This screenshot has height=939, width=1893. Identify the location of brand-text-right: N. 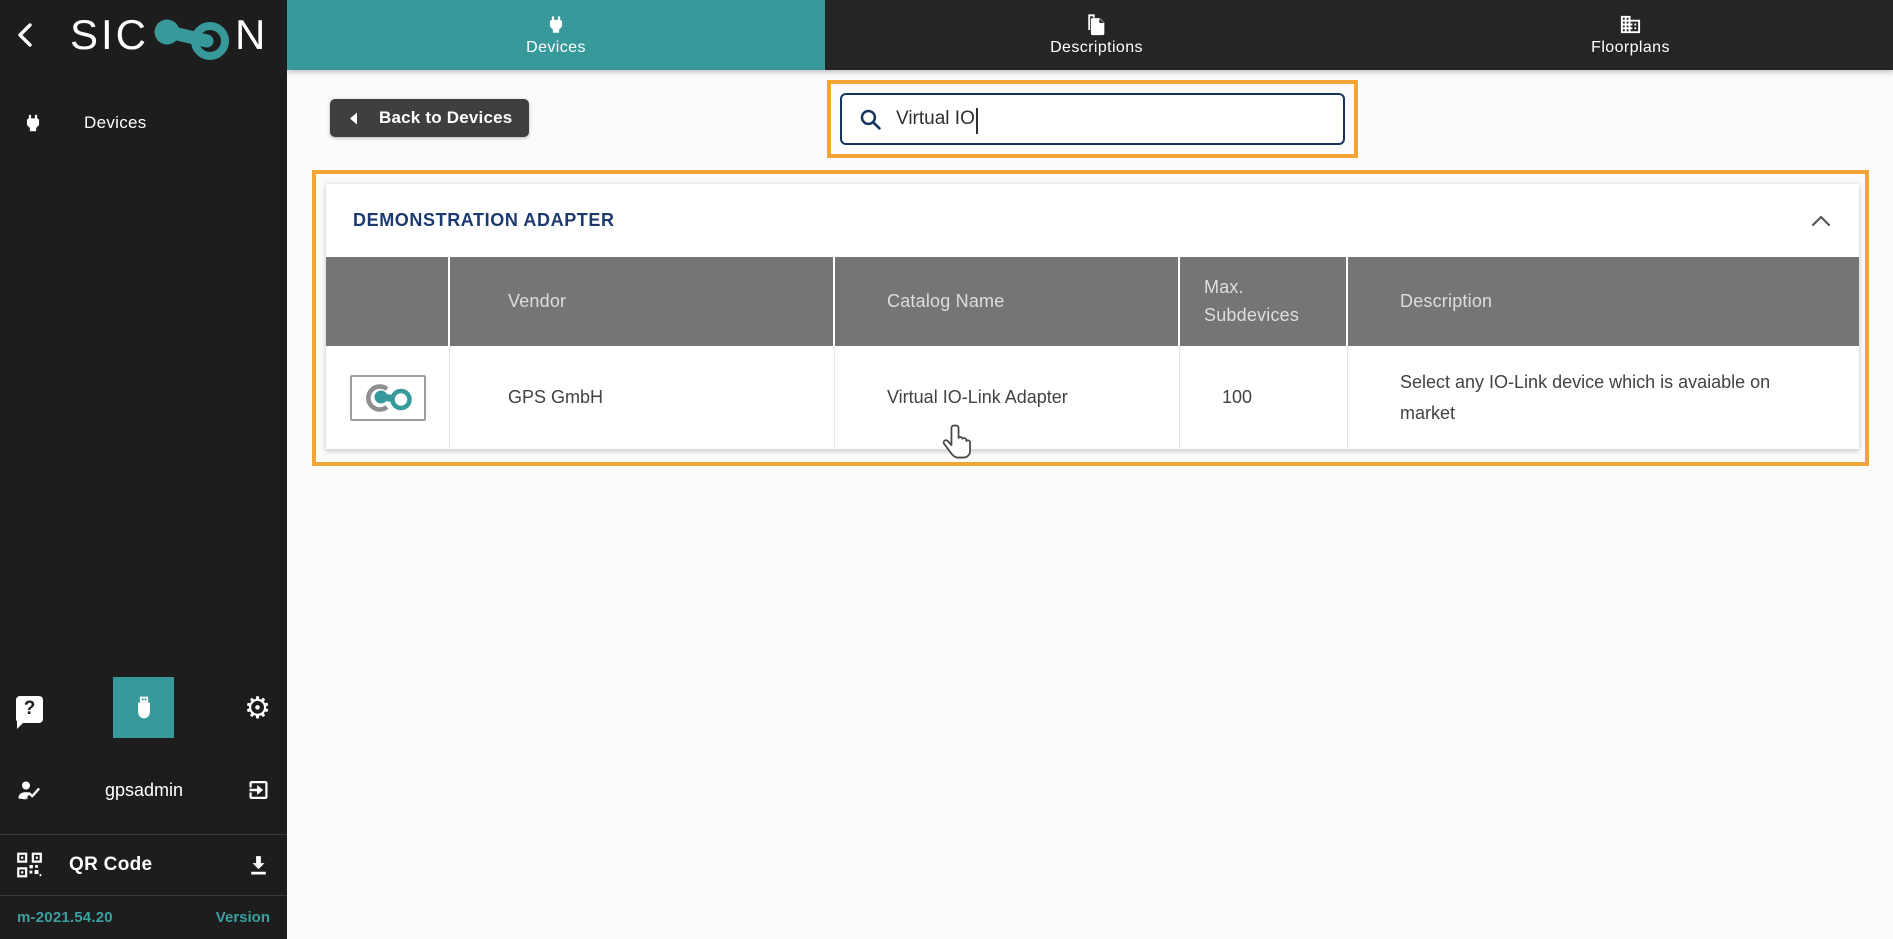
(252, 34).